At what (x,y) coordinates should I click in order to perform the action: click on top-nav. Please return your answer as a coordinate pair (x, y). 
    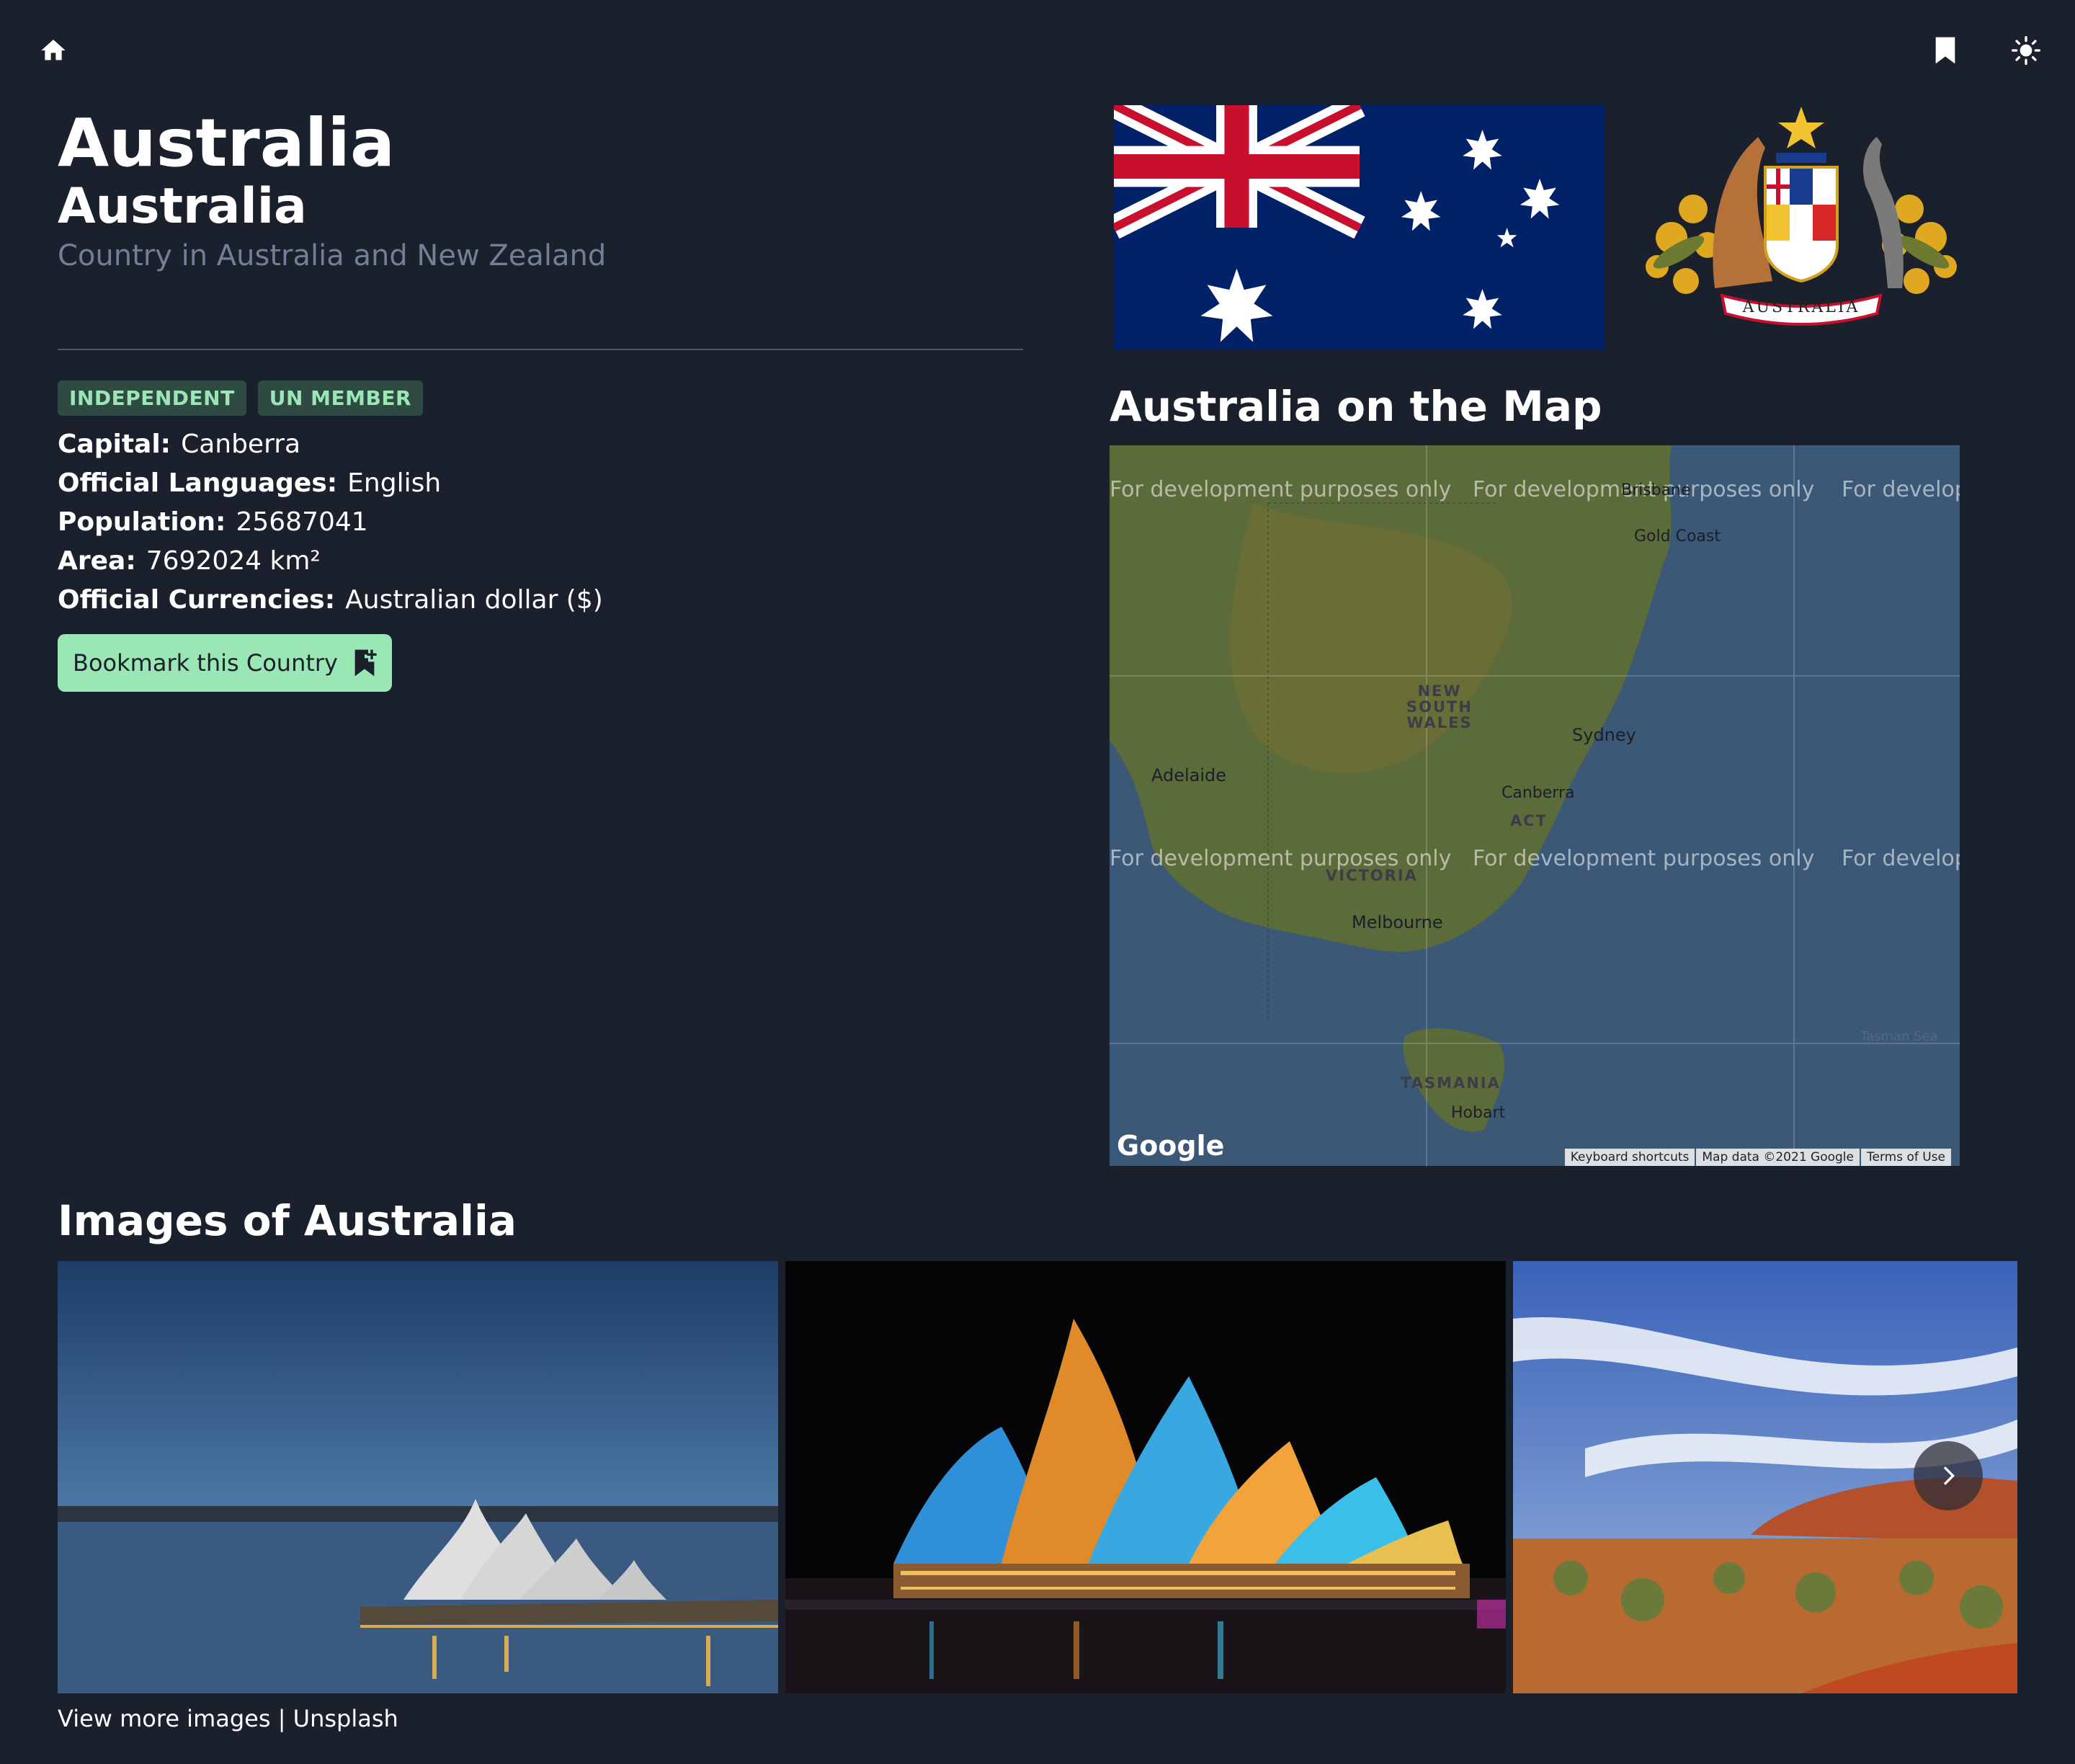
    Looking at the image, I should click on (1037, 50).